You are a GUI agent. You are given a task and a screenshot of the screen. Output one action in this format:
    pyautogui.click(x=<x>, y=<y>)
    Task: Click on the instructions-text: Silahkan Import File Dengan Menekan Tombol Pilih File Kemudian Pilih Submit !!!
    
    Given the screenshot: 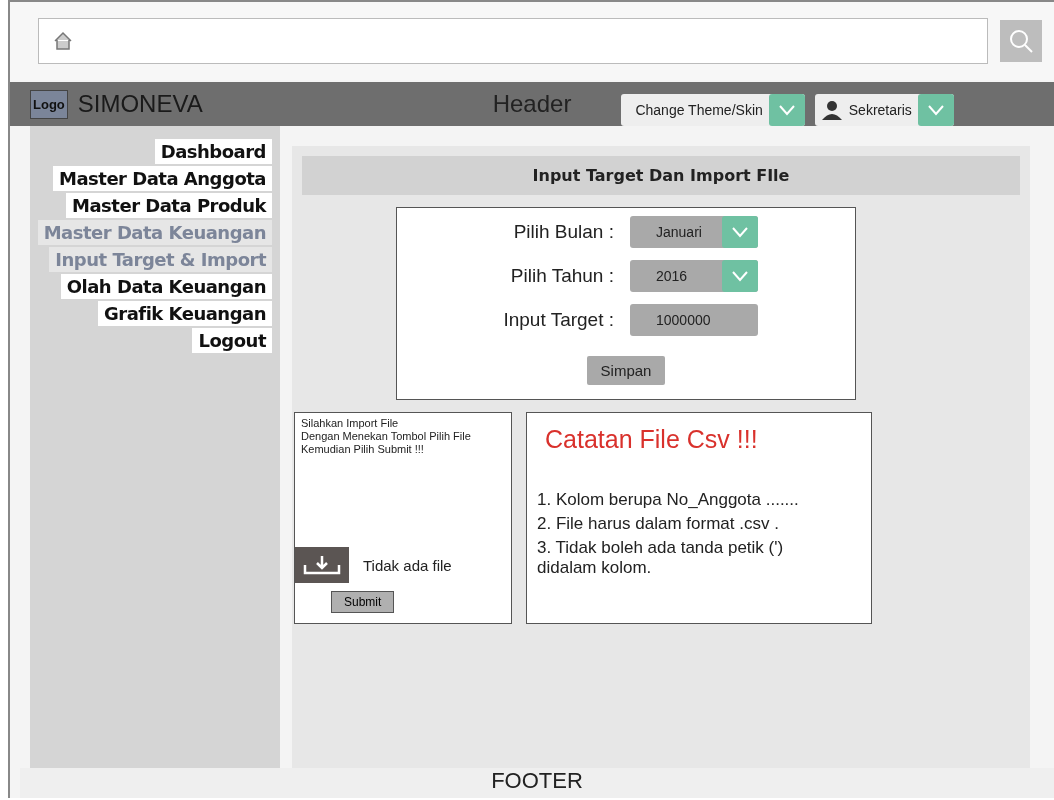 What is the action you would take?
    pyautogui.click(x=386, y=437)
    